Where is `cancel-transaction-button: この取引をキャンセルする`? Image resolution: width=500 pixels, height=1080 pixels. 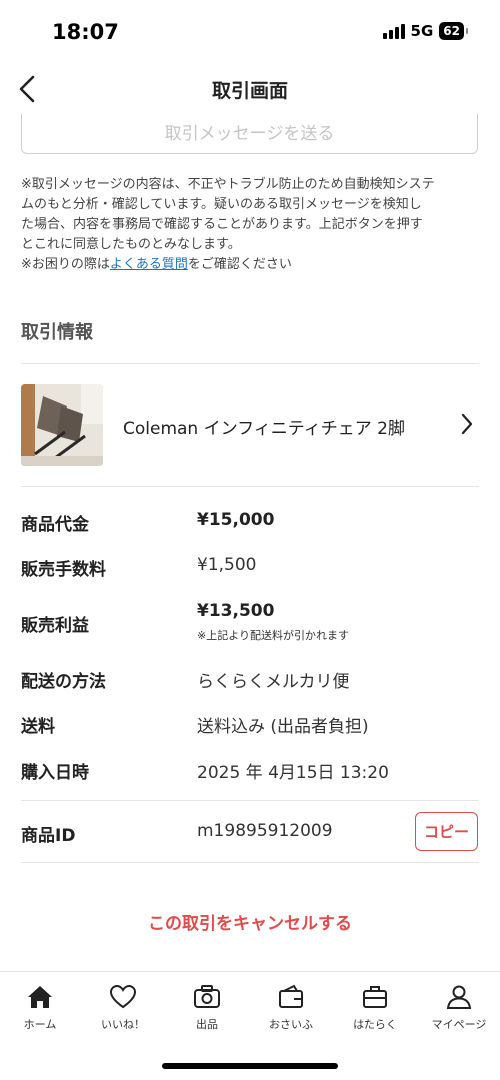
cancel-transaction-button: この取引をキャンセルする is located at coordinates (250, 921).